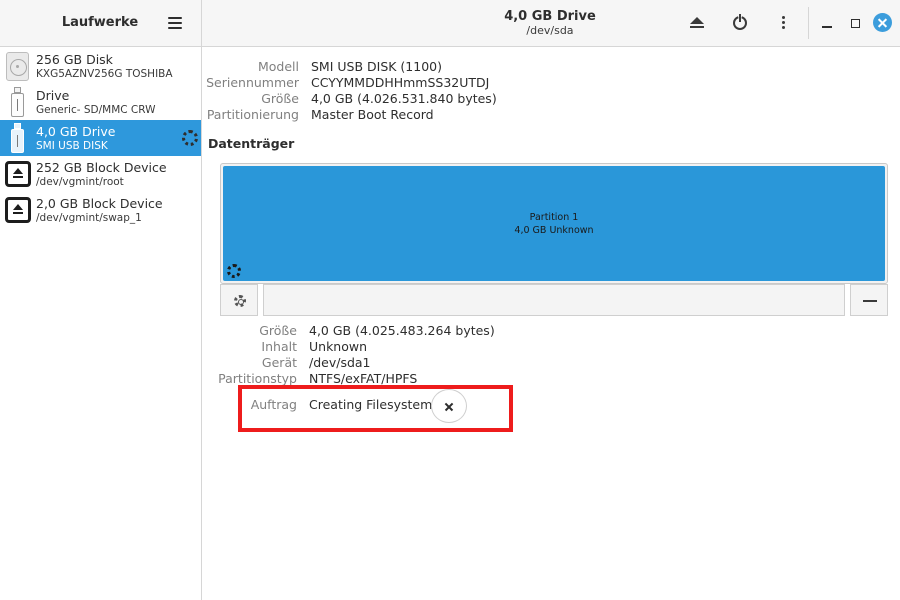  What do you see at coordinates (279, 346) in the screenshot?
I see `property-label: Inhalt` at bounding box center [279, 346].